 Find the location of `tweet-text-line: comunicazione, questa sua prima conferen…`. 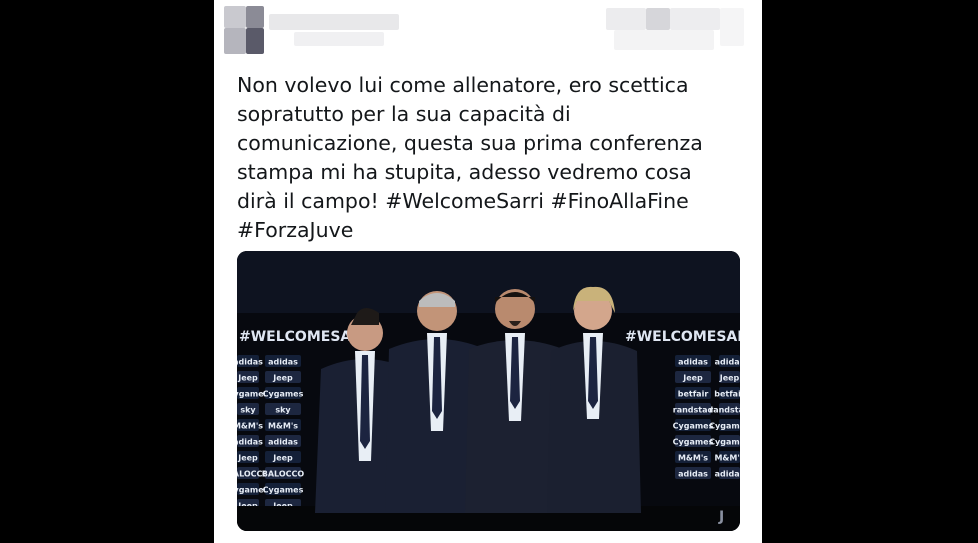

tweet-text-line: comunicazione, questa sua prima conferen… is located at coordinates (470, 143).